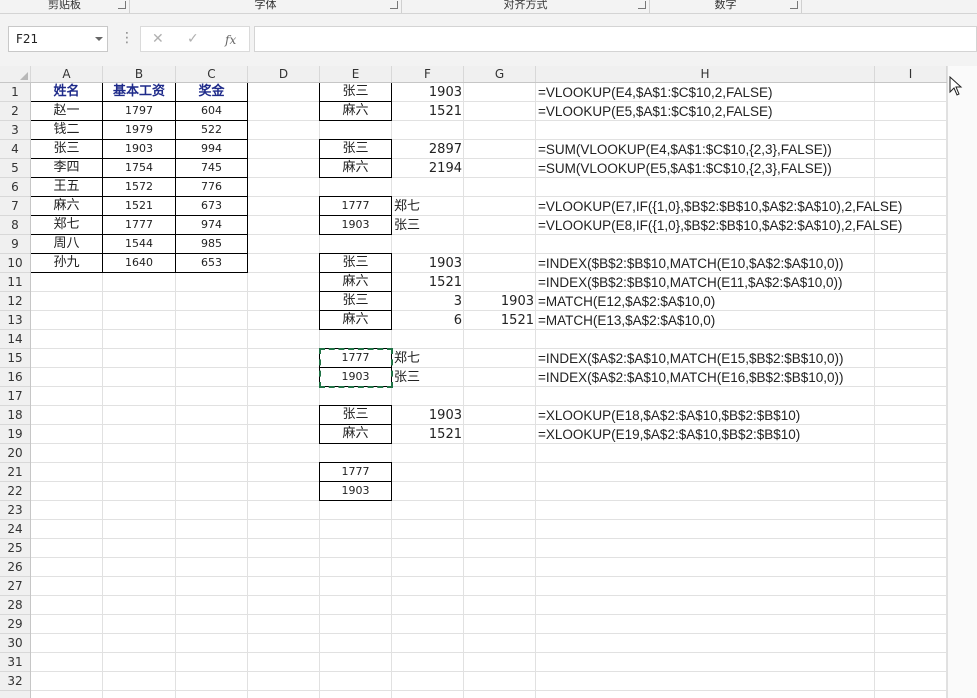 This screenshot has height=698, width=977. Describe the element at coordinates (15, 548) in the screenshot. I see `row-header-25: 25` at that location.